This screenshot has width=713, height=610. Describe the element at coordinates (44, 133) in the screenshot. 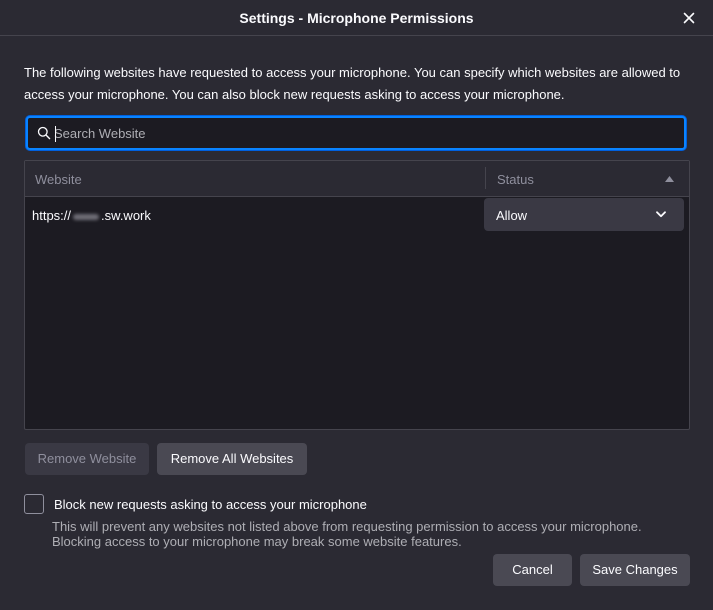

I see `search-icon` at that location.